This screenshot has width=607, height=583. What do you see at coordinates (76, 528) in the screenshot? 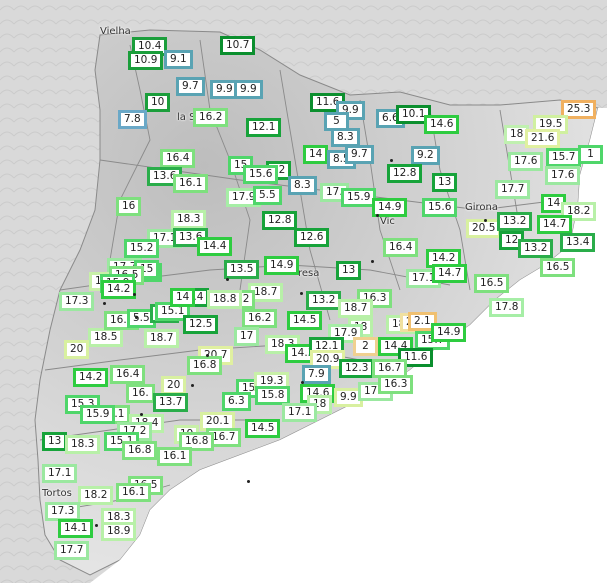
I see `station-temperature-marker: 14.1` at bounding box center [76, 528].